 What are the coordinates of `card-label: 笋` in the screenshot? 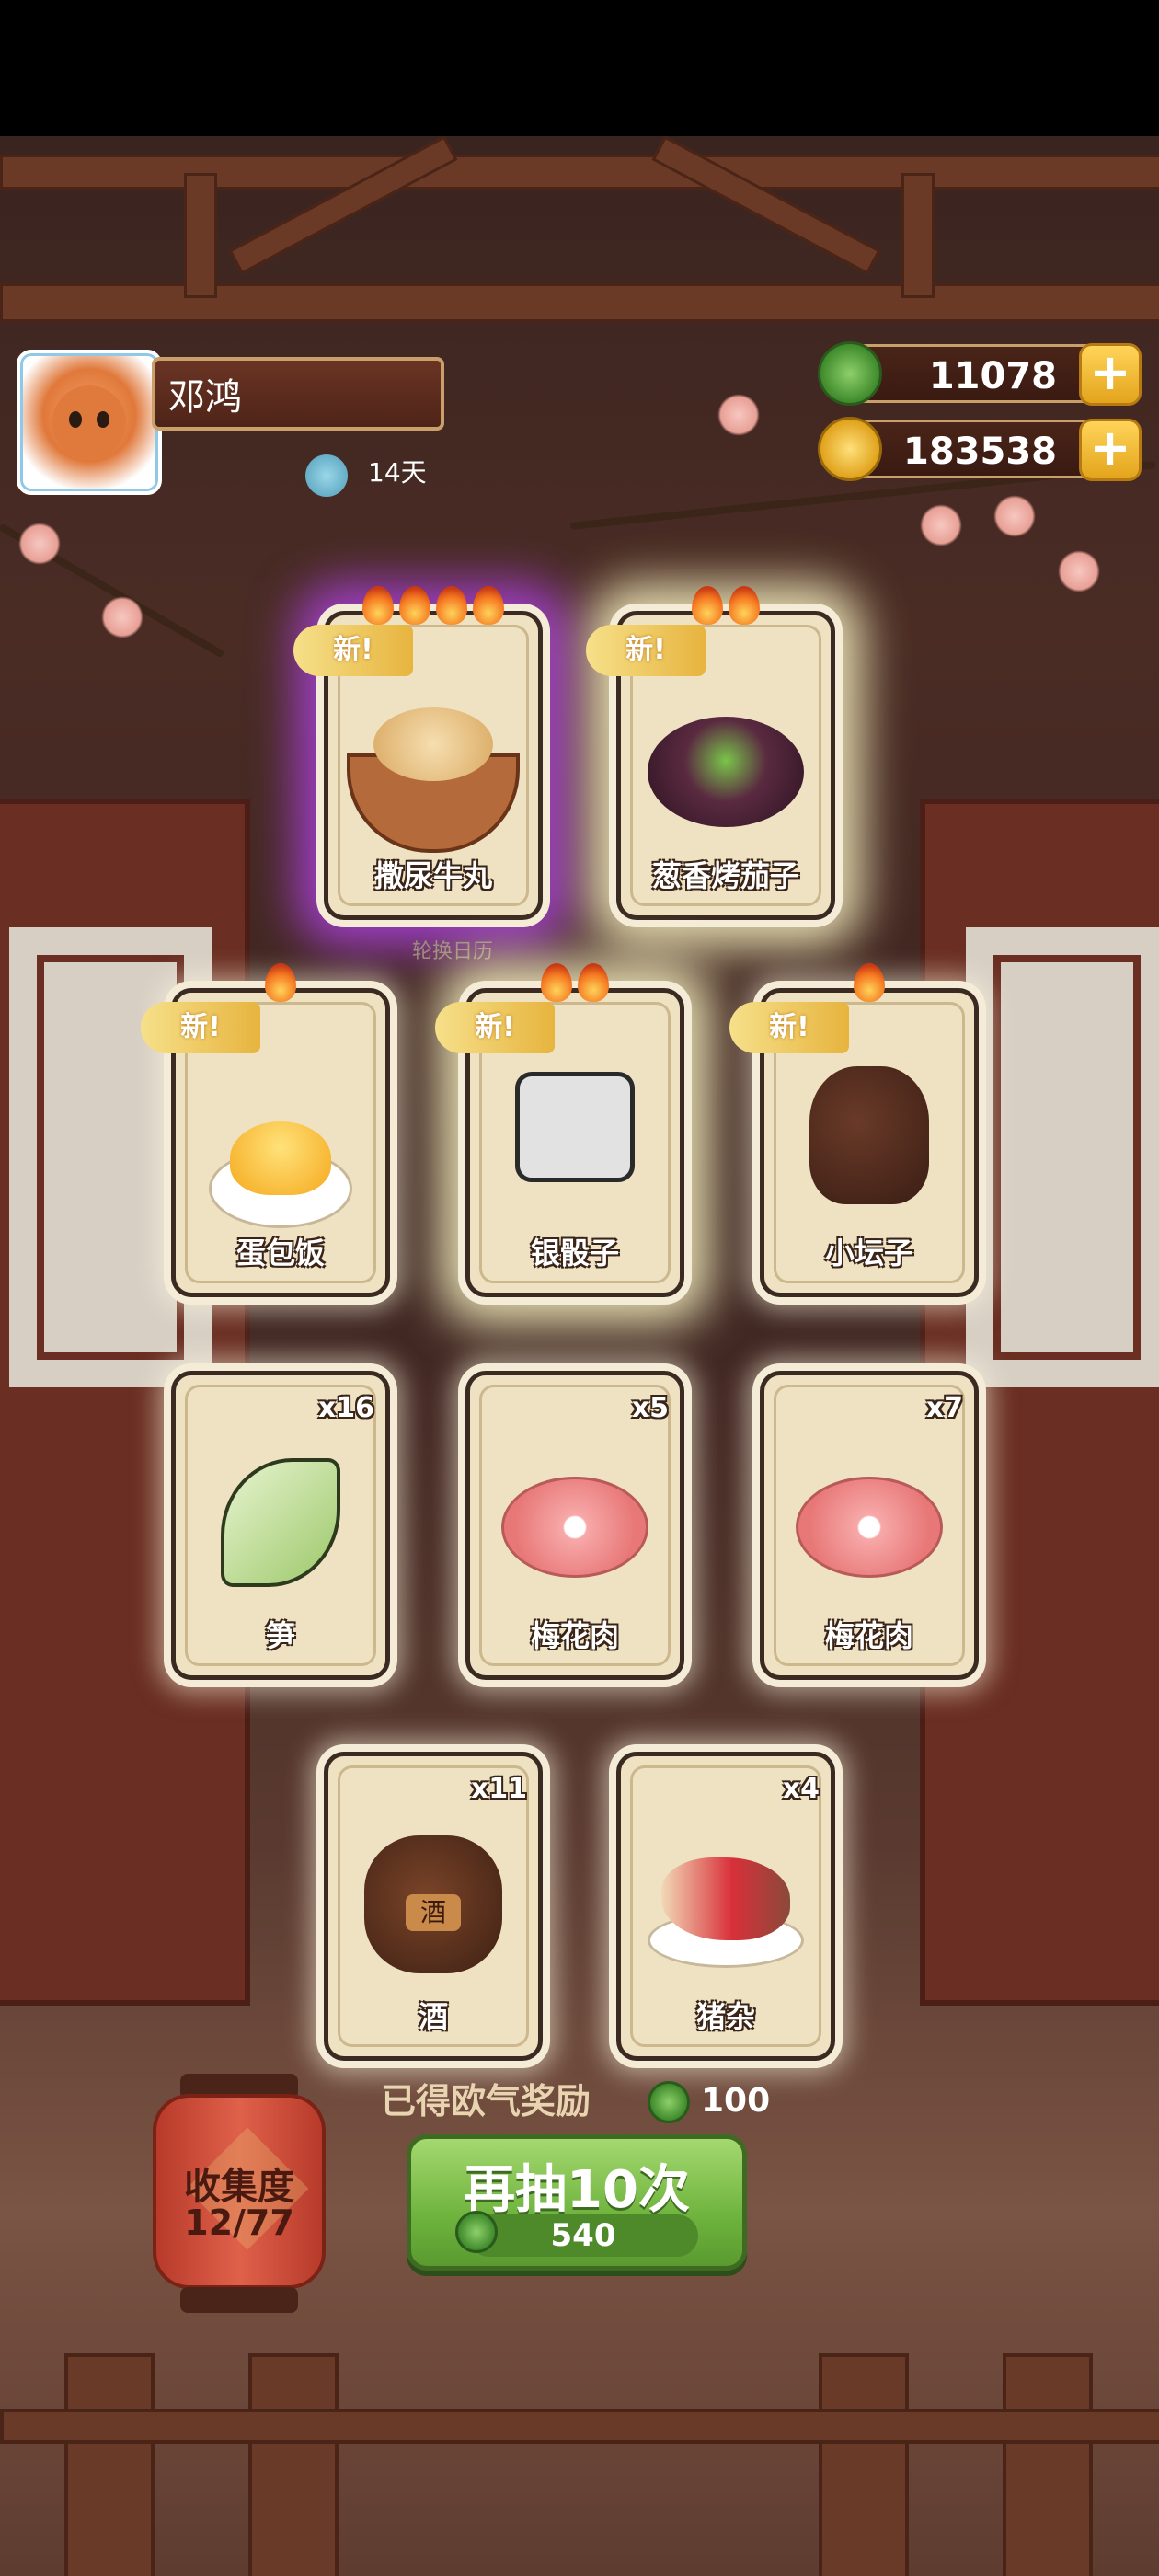 It's located at (280, 1635).